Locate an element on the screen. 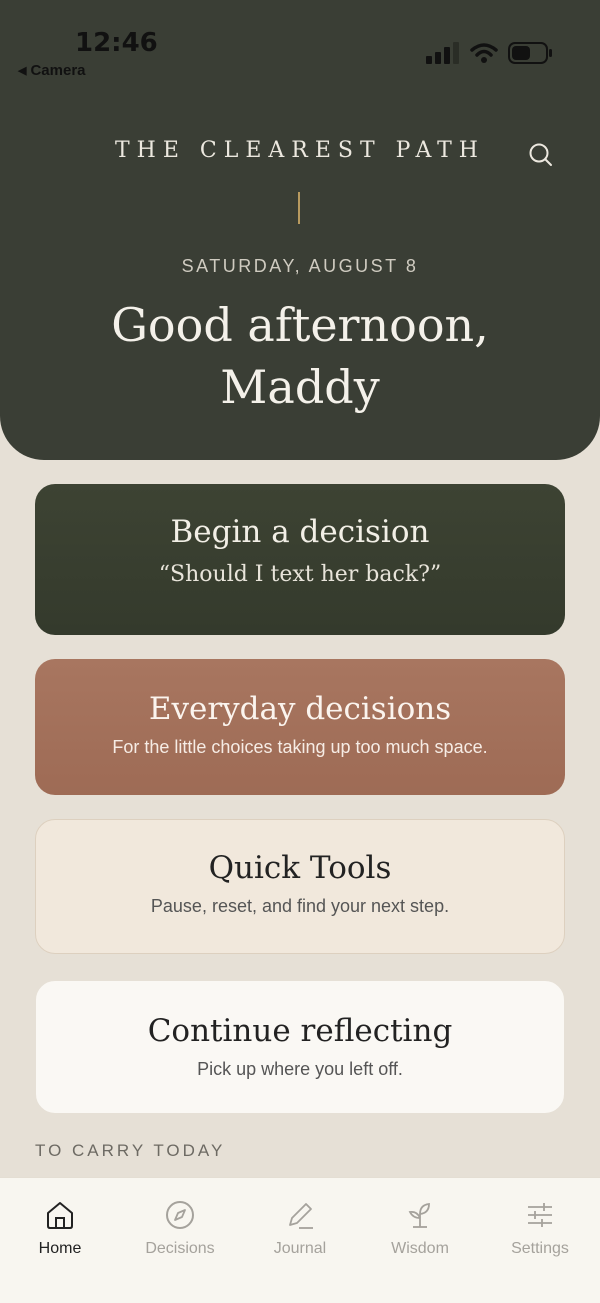 The height and width of the screenshot is (1303, 600). search-button is located at coordinates (541, 157).